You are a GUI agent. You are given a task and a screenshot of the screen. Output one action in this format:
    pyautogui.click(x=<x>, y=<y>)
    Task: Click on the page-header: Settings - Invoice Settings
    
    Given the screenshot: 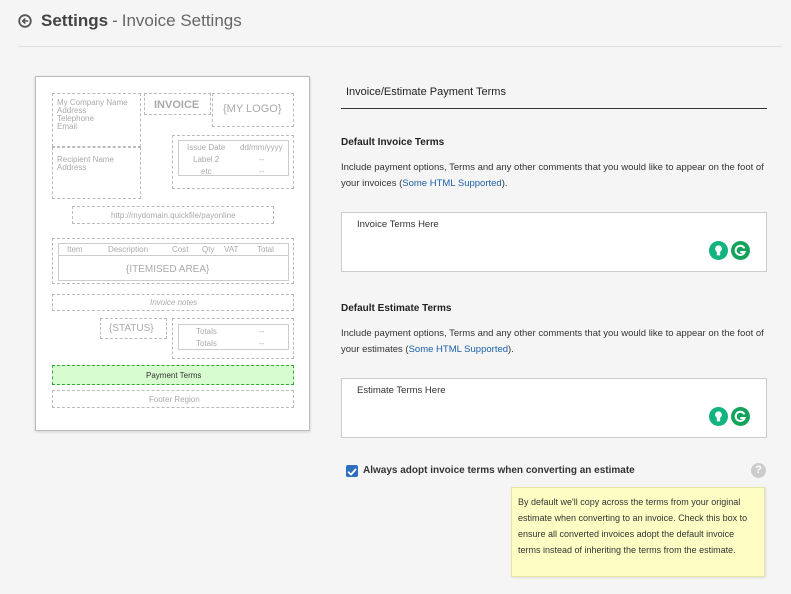 What is the action you would take?
    pyautogui.click(x=130, y=21)
    